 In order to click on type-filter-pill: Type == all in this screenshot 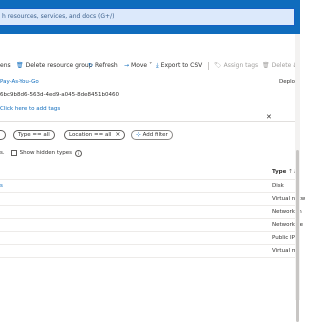, I will do `click(34, 135)`.